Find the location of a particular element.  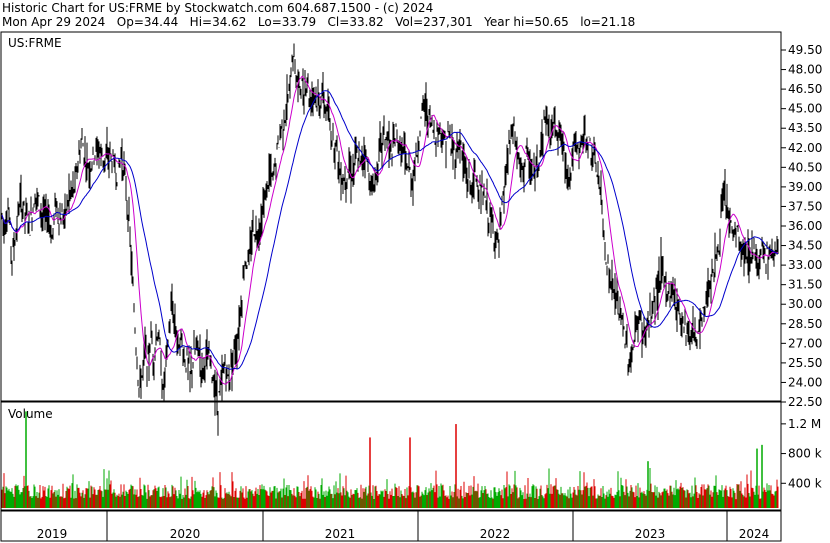

price-tick-label: 25.50 is located at coordinates (805, 363).